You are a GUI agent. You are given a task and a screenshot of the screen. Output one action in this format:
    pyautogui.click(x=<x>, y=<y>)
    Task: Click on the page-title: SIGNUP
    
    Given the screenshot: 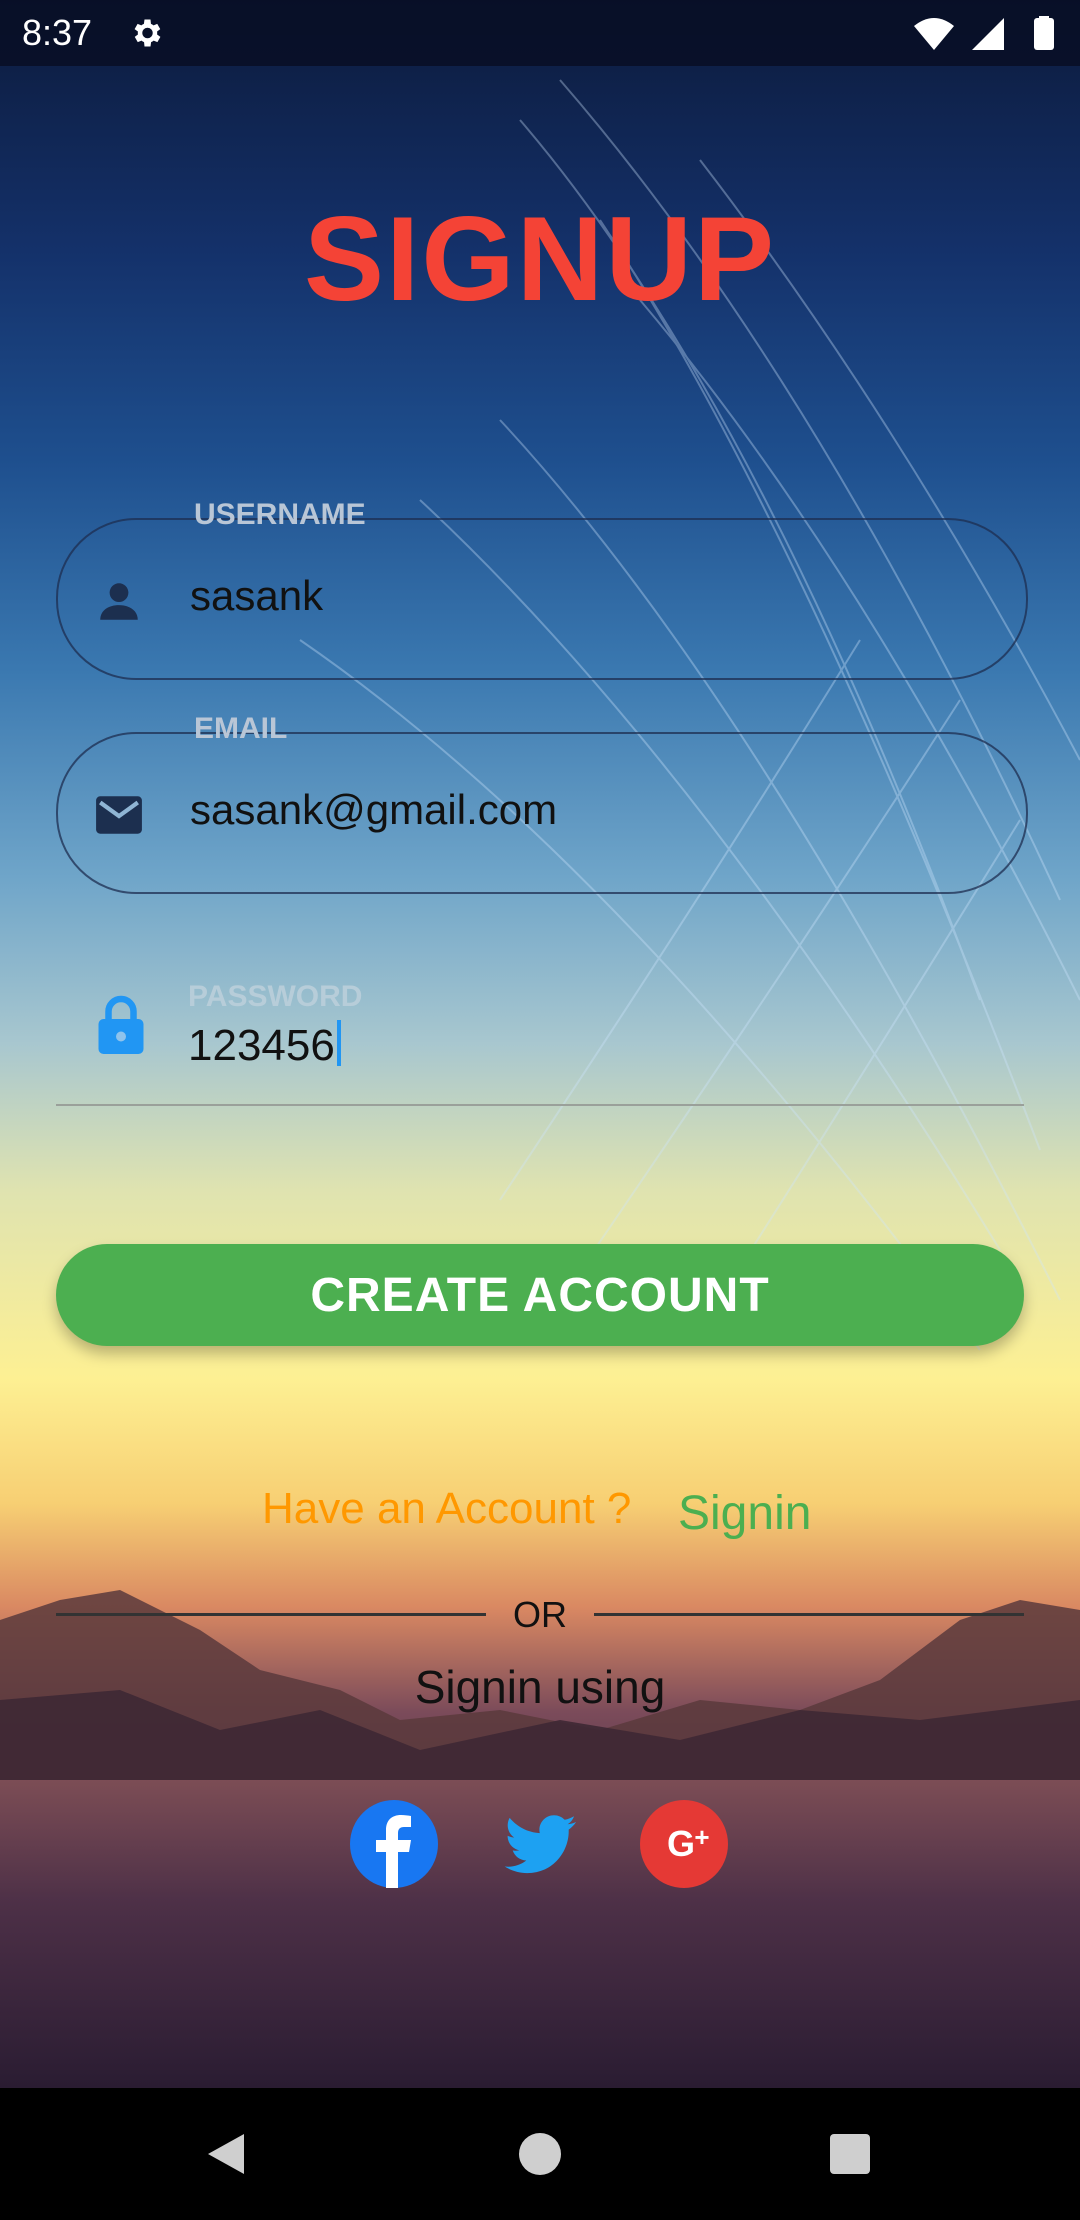 What is the action you would take?
    pyautogui.click(x=540, y=259)
    